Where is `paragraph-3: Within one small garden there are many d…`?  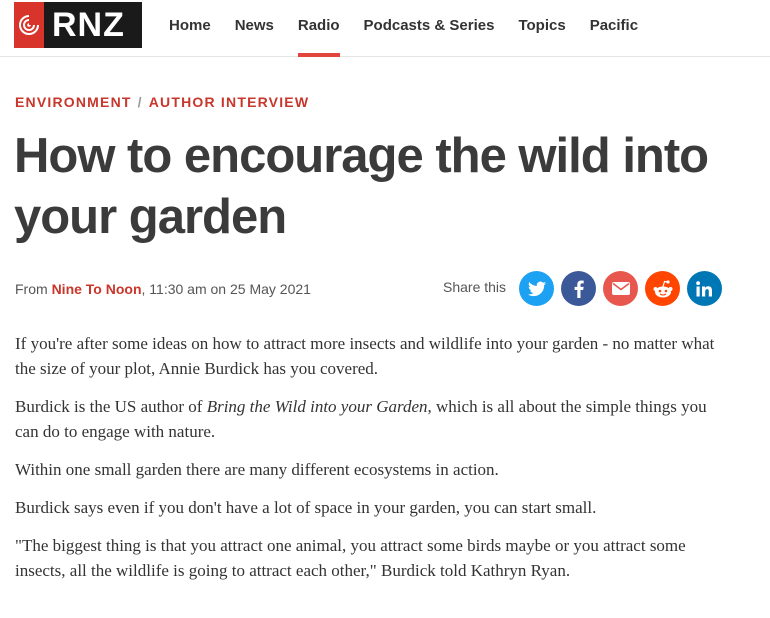
paragraph-3: Within one small garden there are many d… is located at coordinates (257, 469).